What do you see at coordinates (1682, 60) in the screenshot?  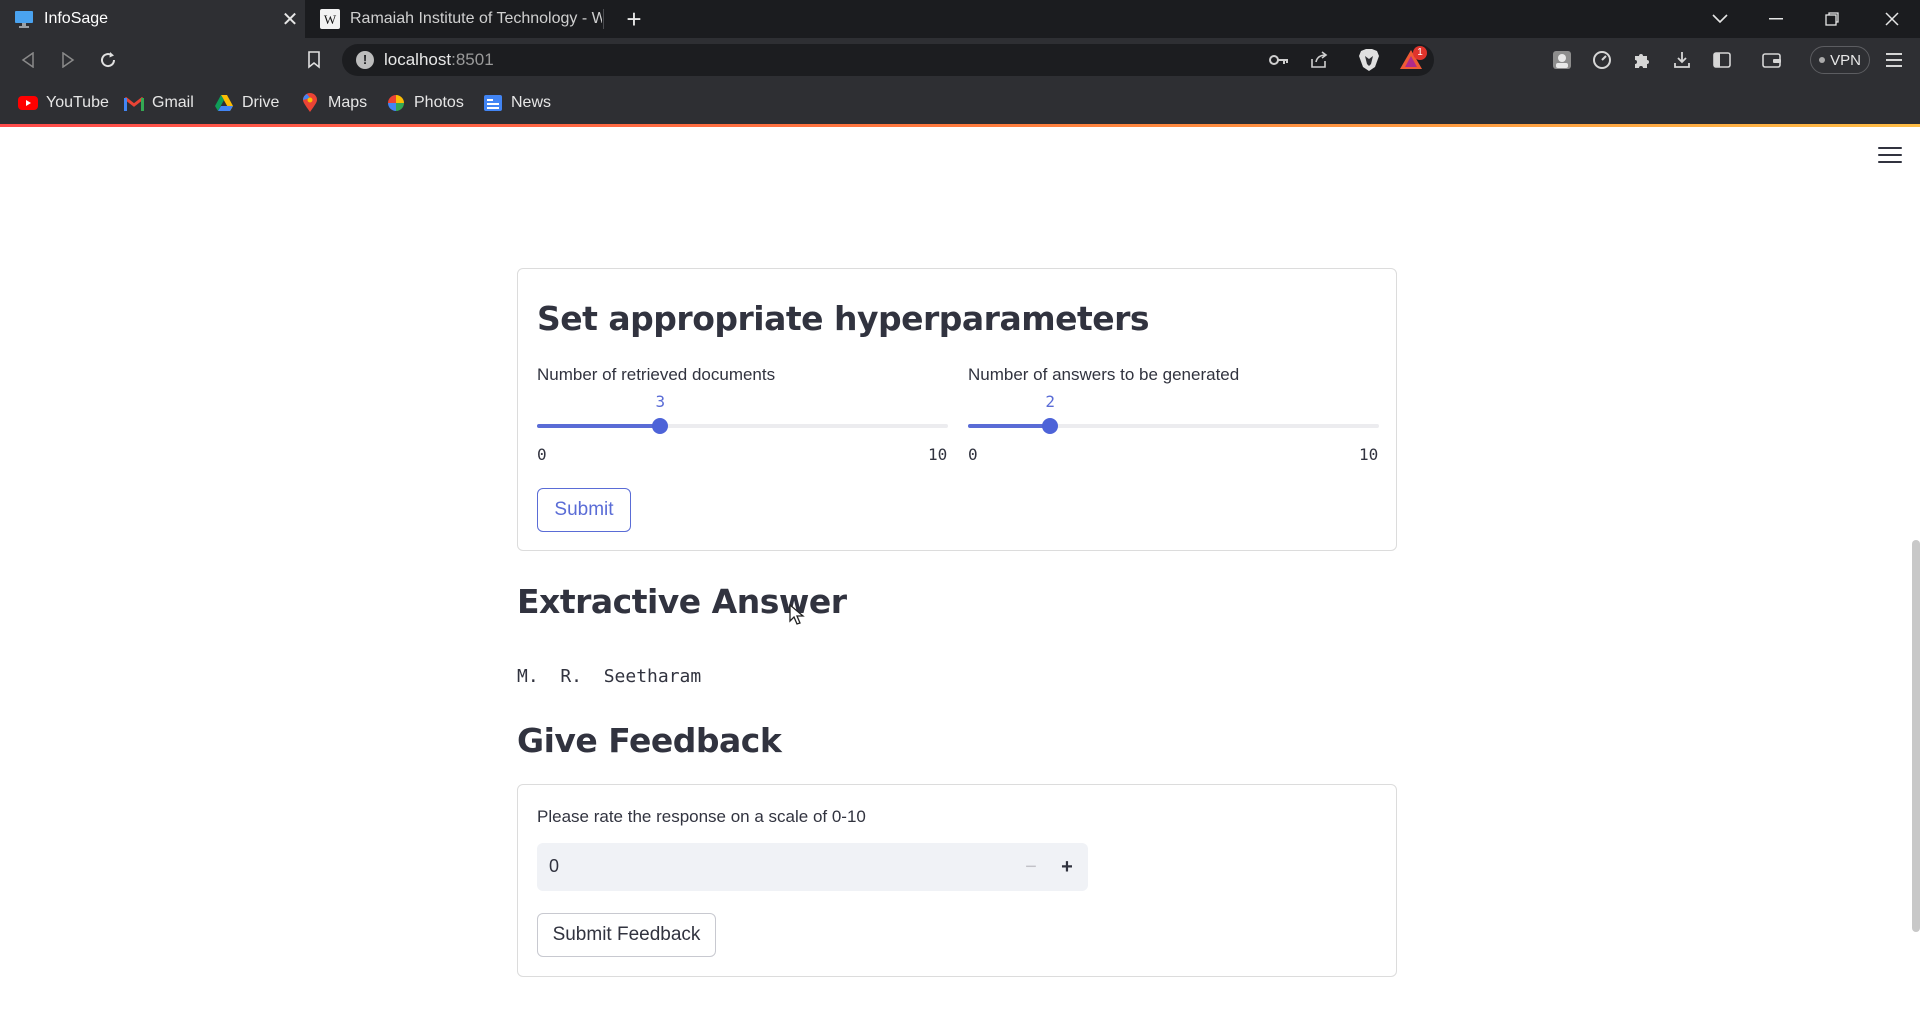 I see `download-icon` at bounding box center [1682, 60].